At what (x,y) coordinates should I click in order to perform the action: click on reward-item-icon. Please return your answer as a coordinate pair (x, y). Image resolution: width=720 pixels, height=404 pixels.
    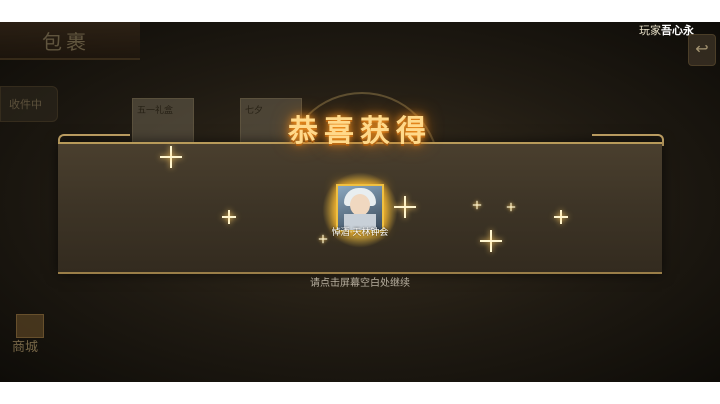
    Looking at the image, I should click on (360, 208).